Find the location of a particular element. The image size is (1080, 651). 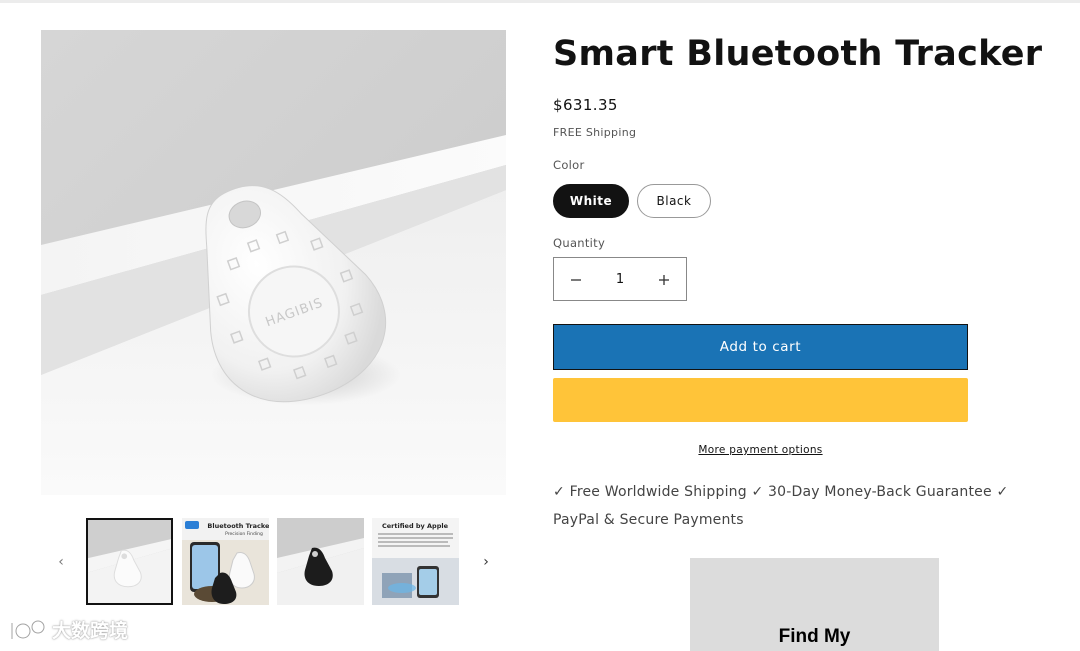

quantity-stepper is located at coordinates (620, 279).